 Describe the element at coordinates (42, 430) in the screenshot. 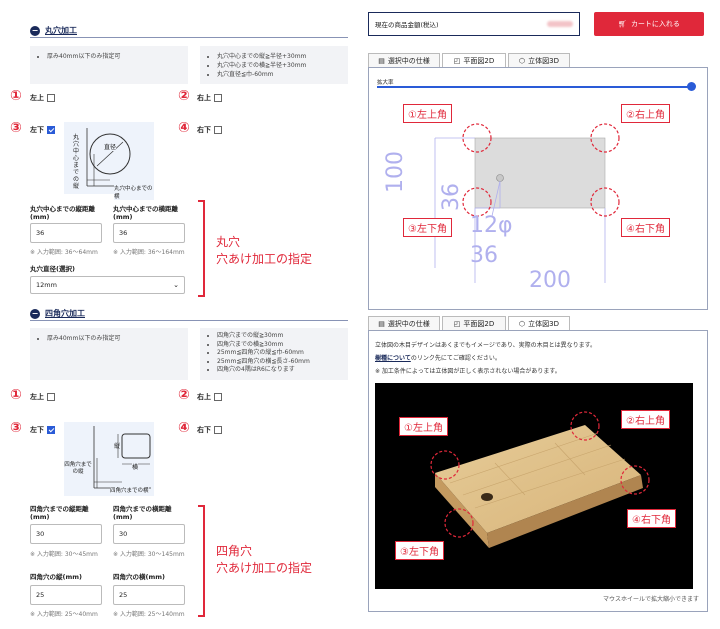

I see `square-corner-bottom-left: 左下` at that location.